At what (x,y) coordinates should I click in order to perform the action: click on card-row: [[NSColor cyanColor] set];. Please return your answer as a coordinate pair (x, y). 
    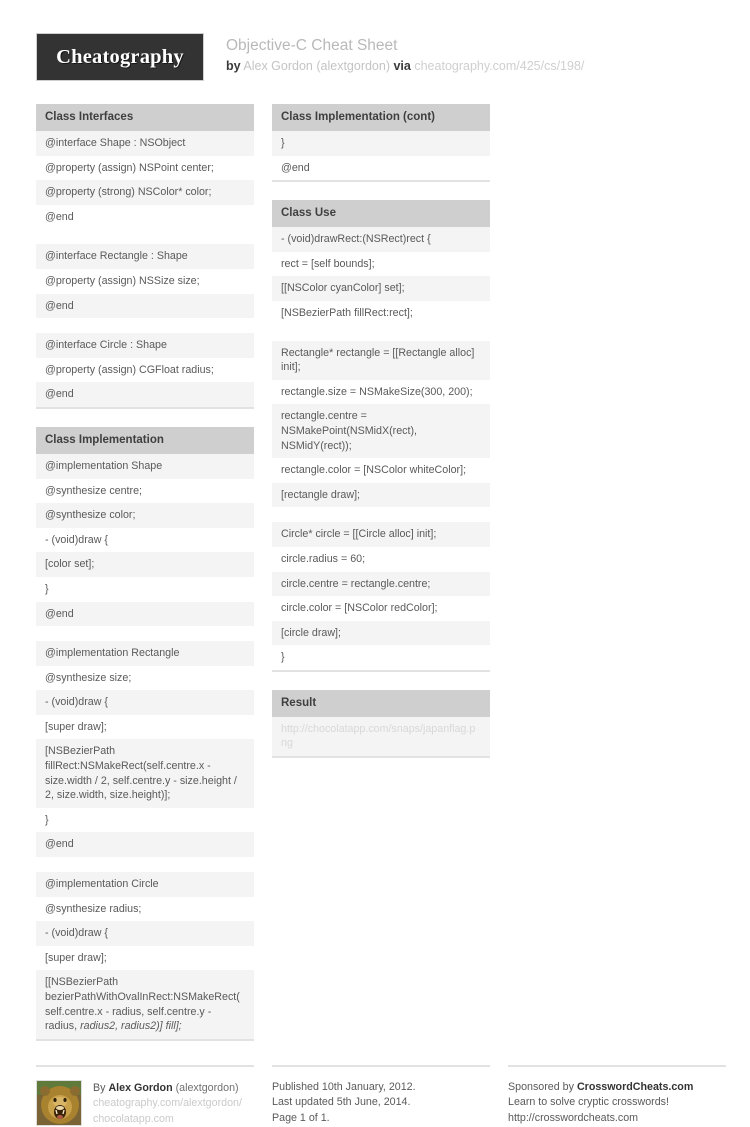
    Looking at the image, I should click on (381, 288).